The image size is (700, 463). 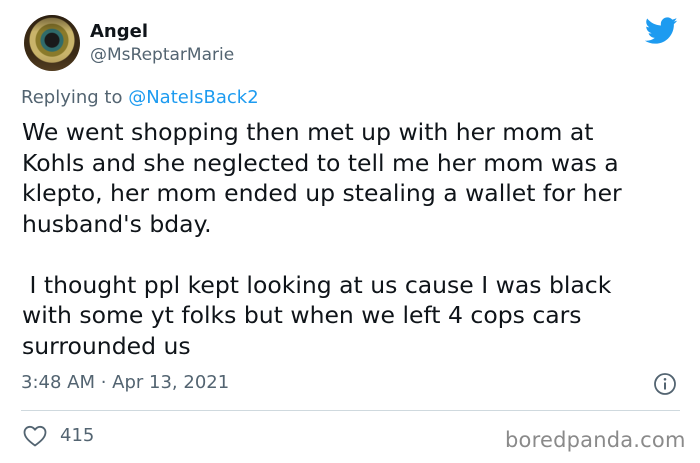 What do you see at coordinates (119, 31) in the screenshot?
I see `author-name: Angel` at bounding box center [119, 31].